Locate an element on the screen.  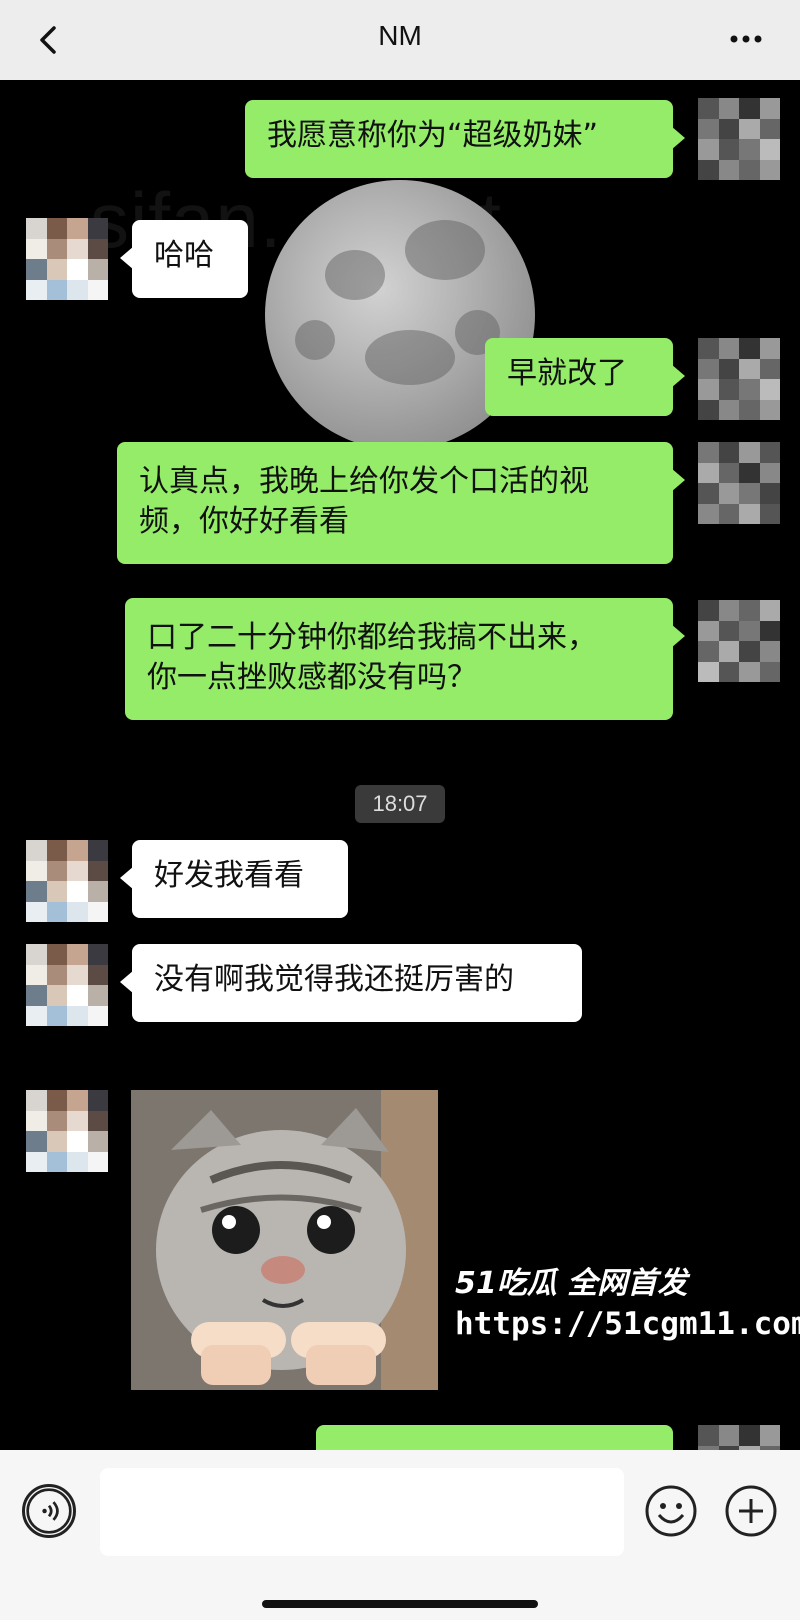
watermark-overlay: 51吃瓜 全网首发 https://51cgm11.com is located at coordinates (627, 1300).